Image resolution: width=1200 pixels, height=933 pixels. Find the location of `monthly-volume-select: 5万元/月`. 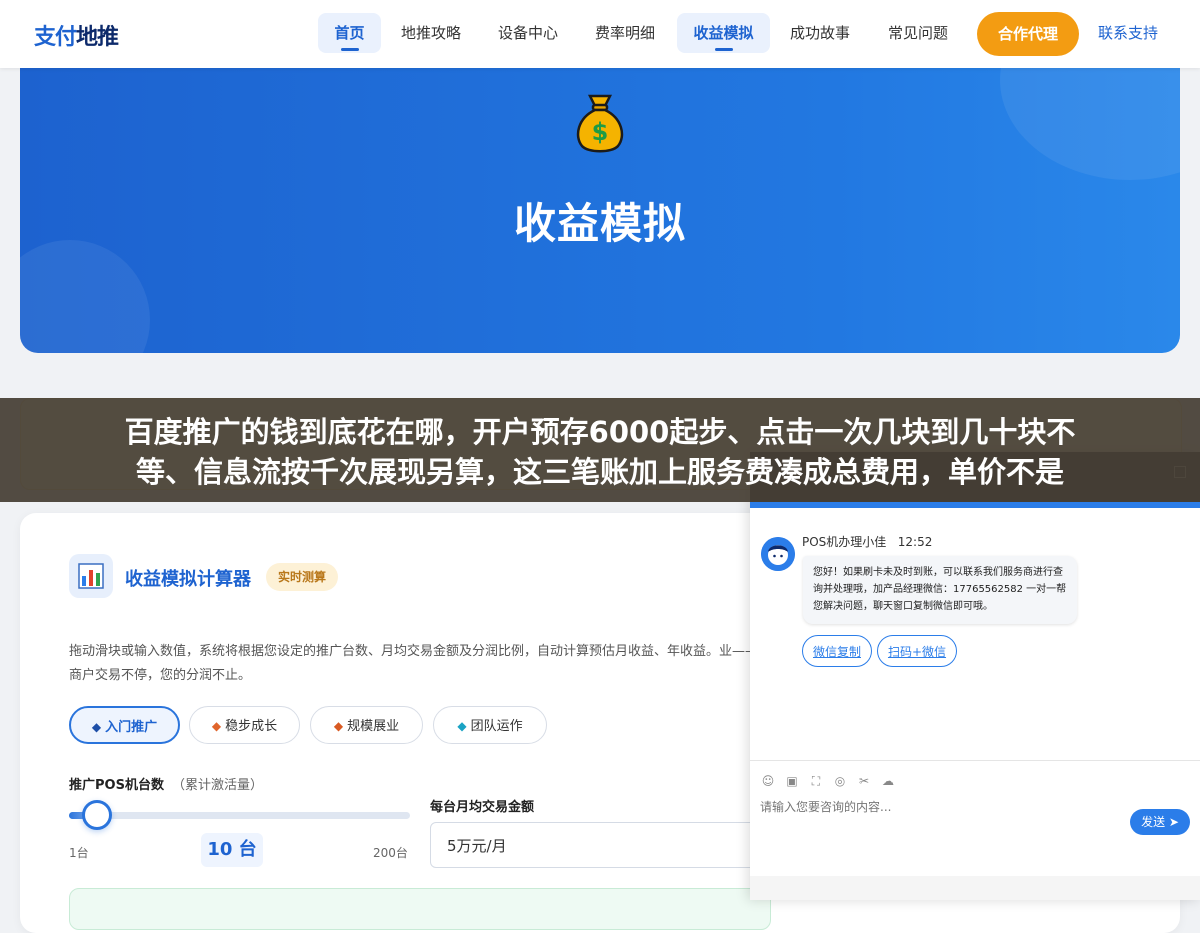

monthly-volume-select: 5万元/月 is located at coordinates (600, 845).